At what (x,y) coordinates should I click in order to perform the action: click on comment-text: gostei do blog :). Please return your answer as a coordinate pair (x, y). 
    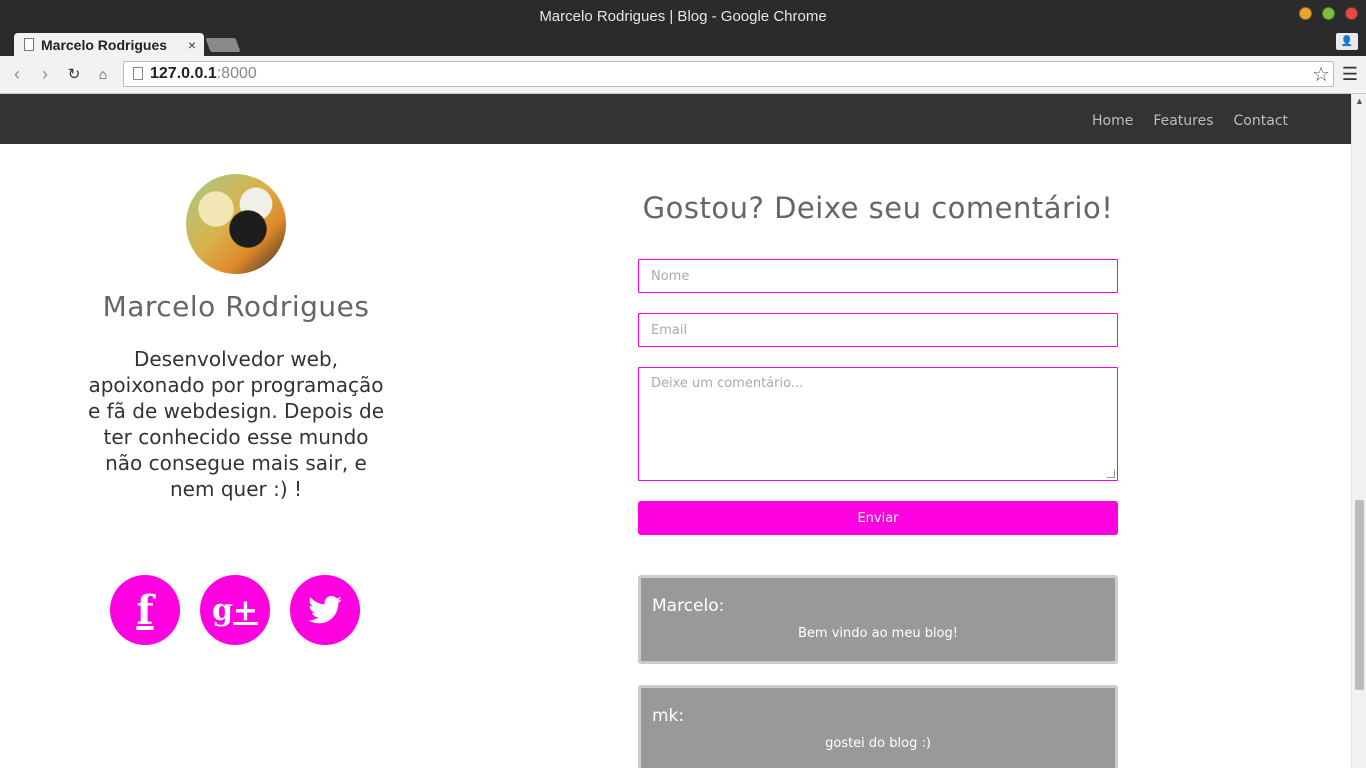
    Looking at the image, I should click on (878, 743).